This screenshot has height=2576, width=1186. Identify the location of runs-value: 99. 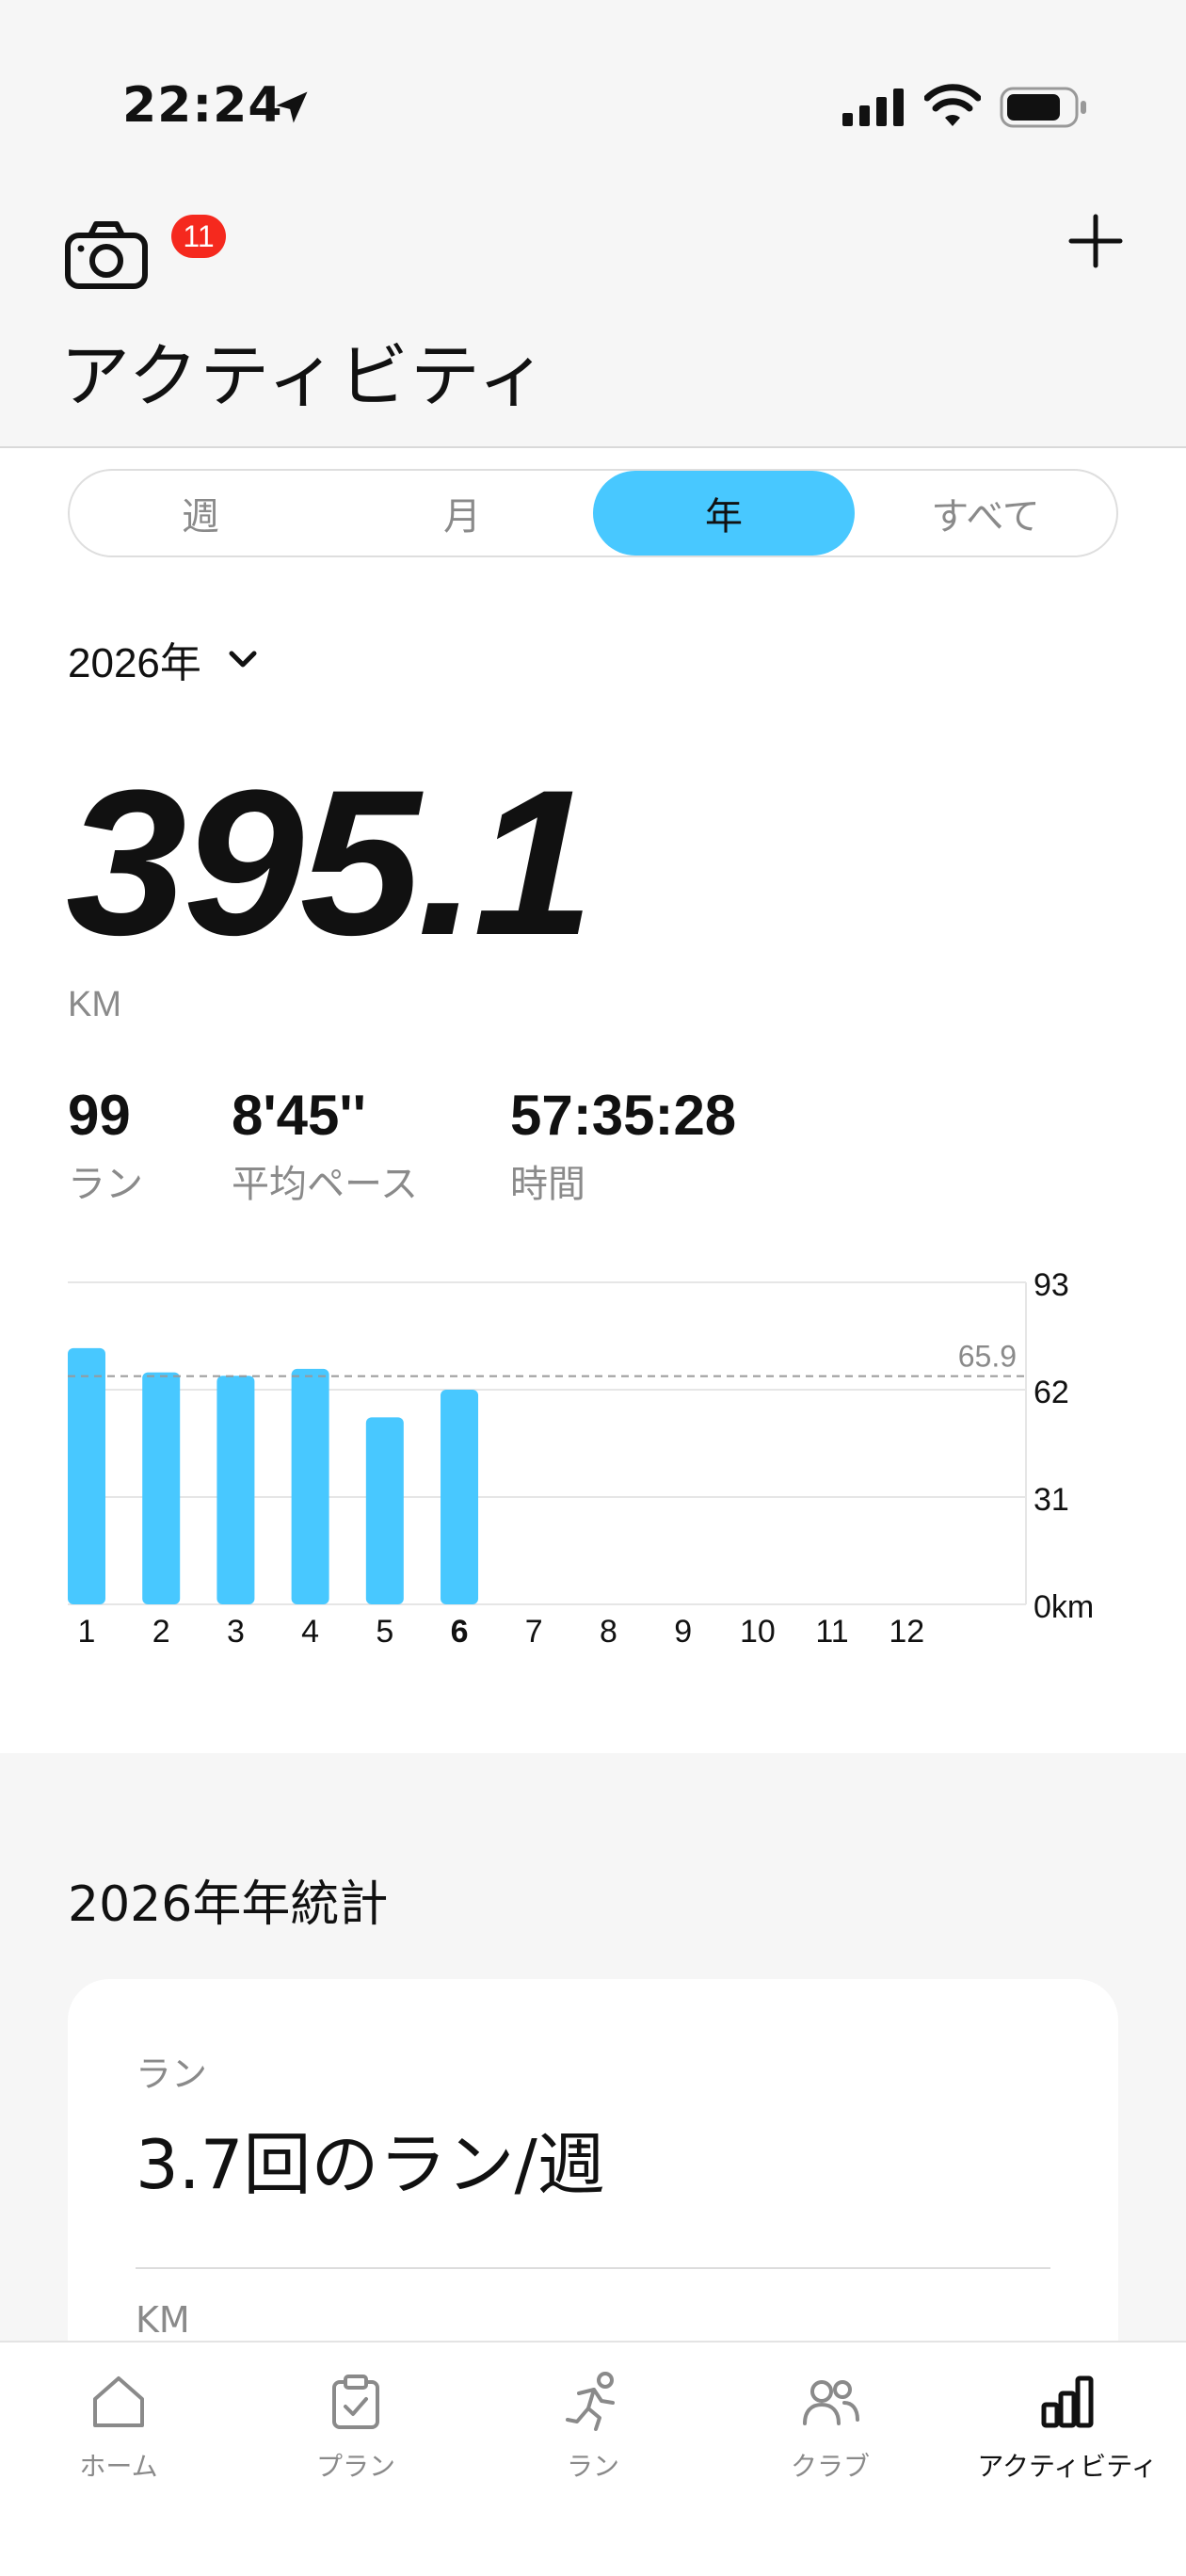
(99, 1115).